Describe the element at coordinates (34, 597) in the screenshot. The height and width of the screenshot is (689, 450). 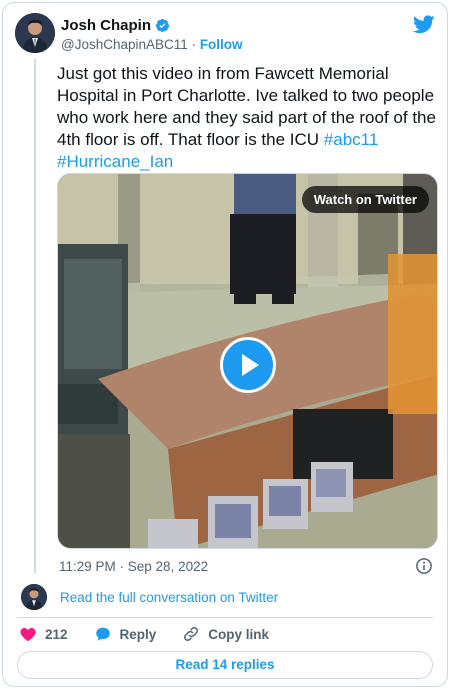
I see `small-author-avatar` at that location.